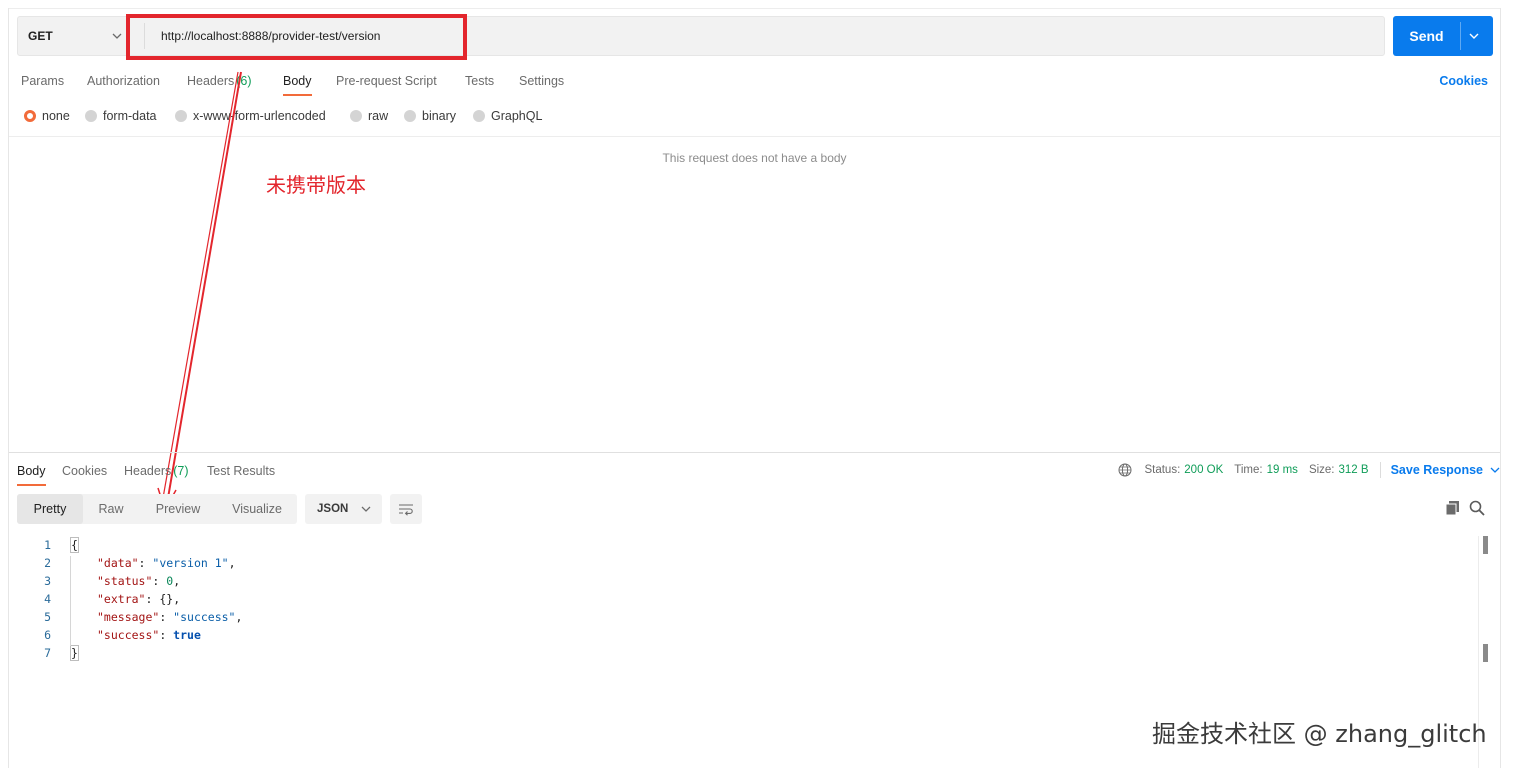  I want to click on code-line: 2 "data": "version 1",, so click(122, 563).